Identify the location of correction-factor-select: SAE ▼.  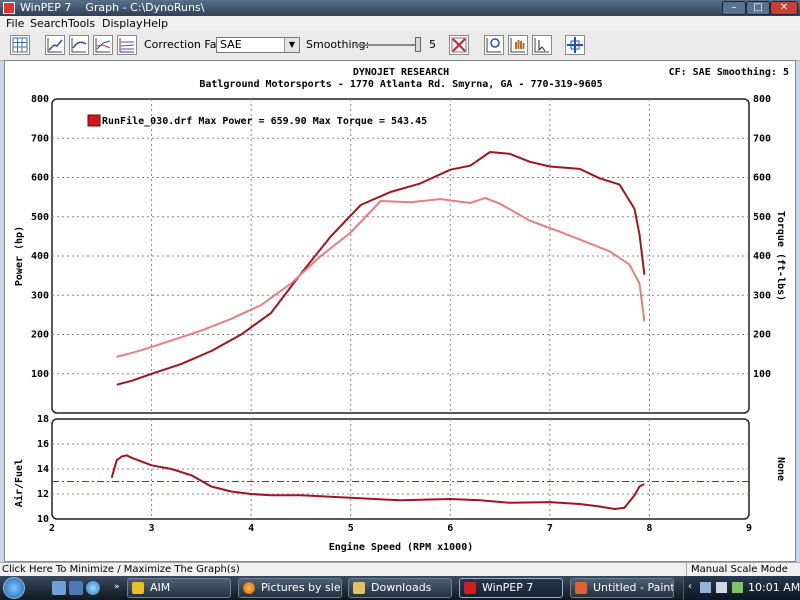
(258, 45).